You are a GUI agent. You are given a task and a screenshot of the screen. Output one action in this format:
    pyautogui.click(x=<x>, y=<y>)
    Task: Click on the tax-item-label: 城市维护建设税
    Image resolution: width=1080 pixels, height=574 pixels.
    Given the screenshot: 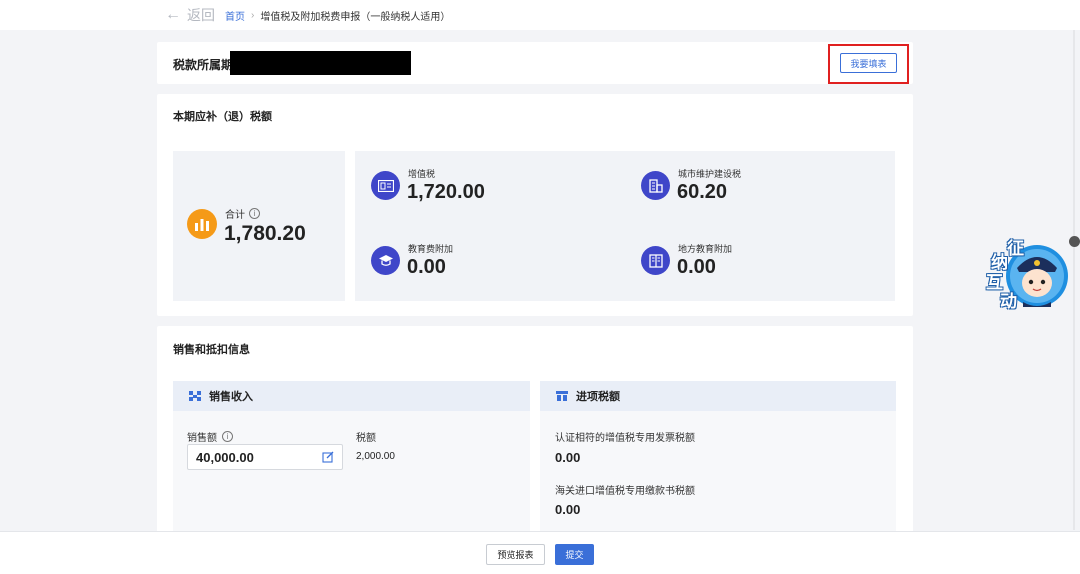 What is the action you would take?
    pyautogui.click(x=710, y=174)
    